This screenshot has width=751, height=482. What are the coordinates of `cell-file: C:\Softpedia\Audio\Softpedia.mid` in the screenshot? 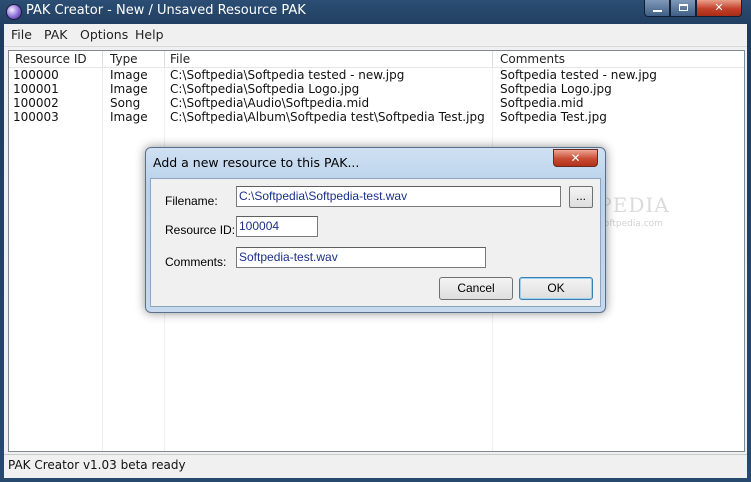 It's located at (270, 103).